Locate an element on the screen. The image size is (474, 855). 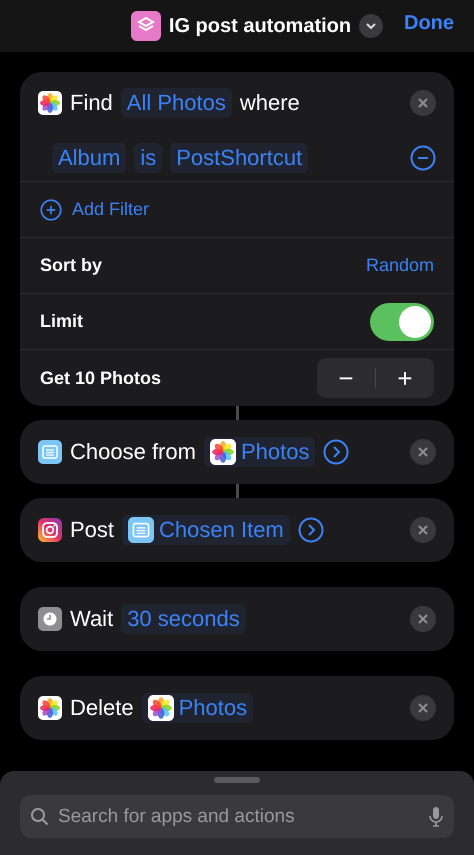
action-label: Delete is located at coordinates (102, 708).